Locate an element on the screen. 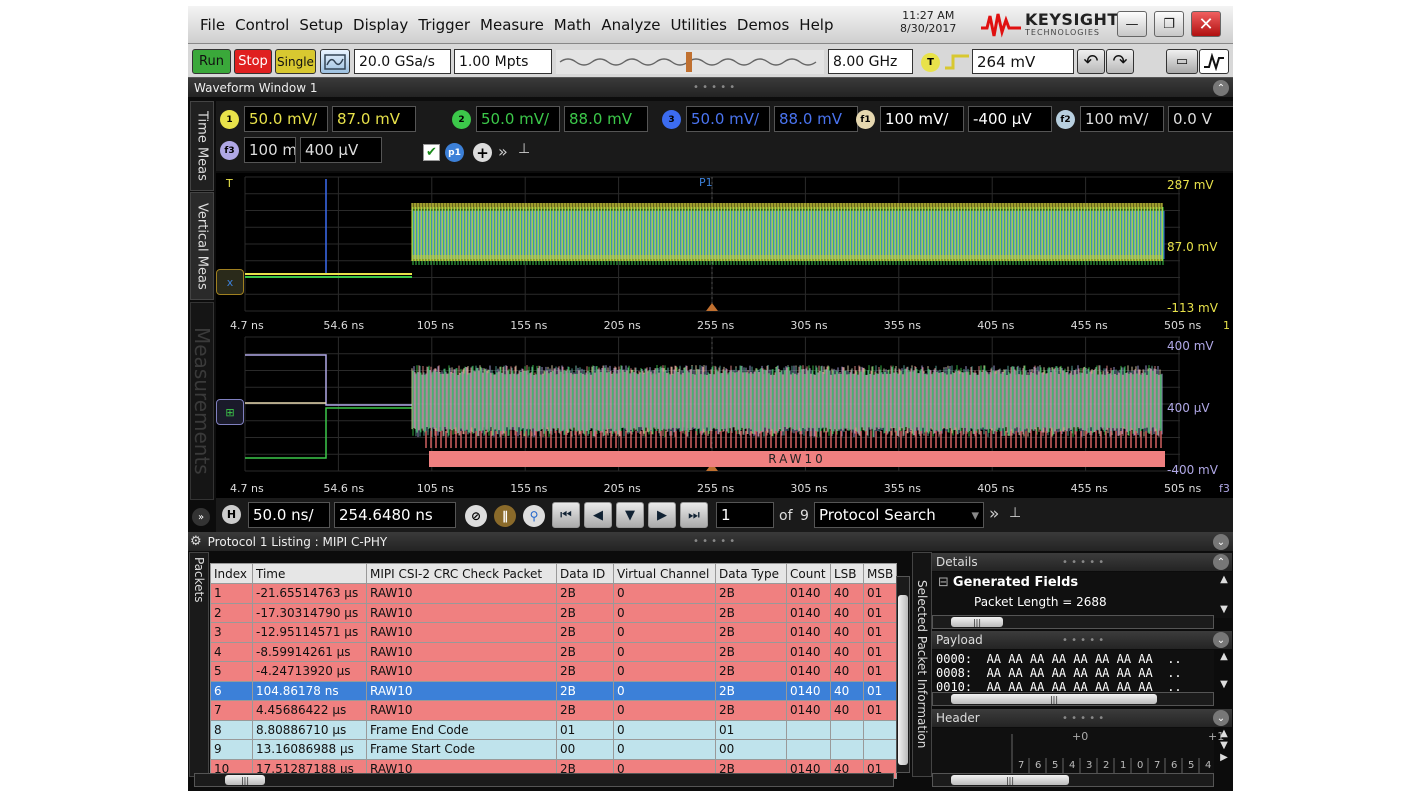  table-row: 7 4.45686422 µs RAW10 2B 0 2B 0140 40 01 is located at coordinates (553, 710).